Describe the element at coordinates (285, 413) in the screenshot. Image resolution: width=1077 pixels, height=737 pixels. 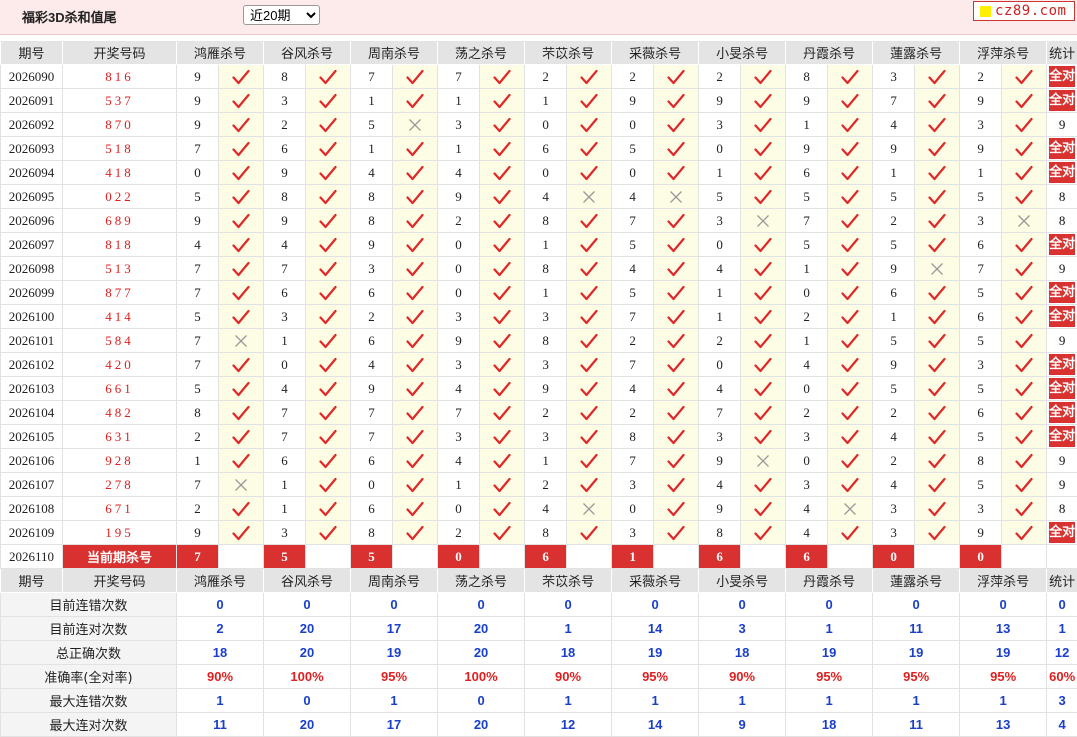
I see `kill-number-cell: 7` at that location.